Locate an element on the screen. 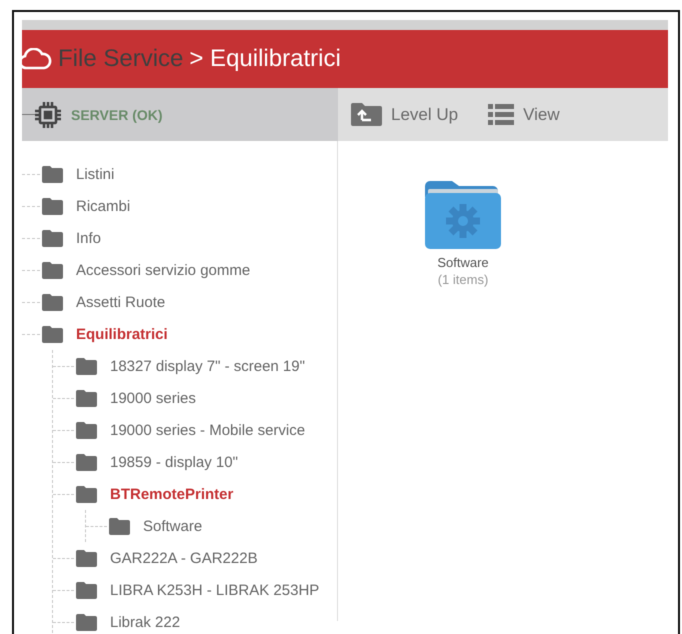 The height and width of the screenshot is (634, 682). tree-item: 19000 series - Mobile service is located at coordinates (208, 430).